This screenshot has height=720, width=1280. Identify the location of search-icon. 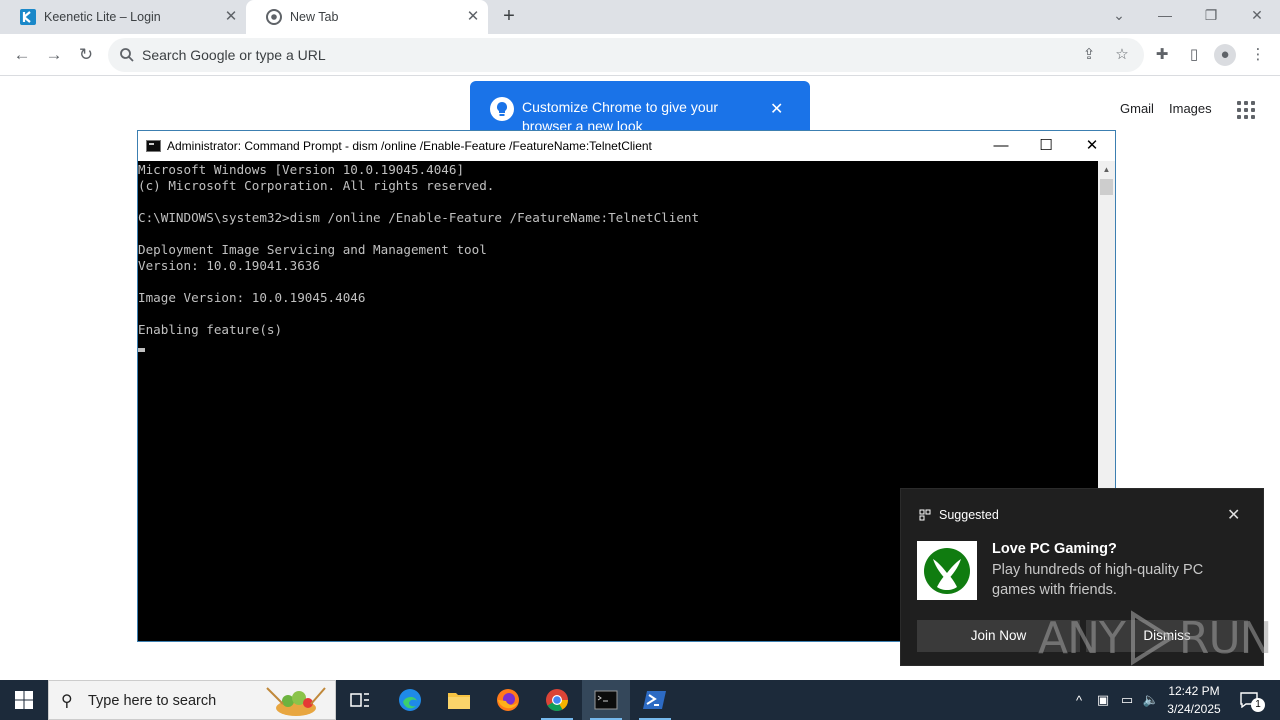
(127, 55).